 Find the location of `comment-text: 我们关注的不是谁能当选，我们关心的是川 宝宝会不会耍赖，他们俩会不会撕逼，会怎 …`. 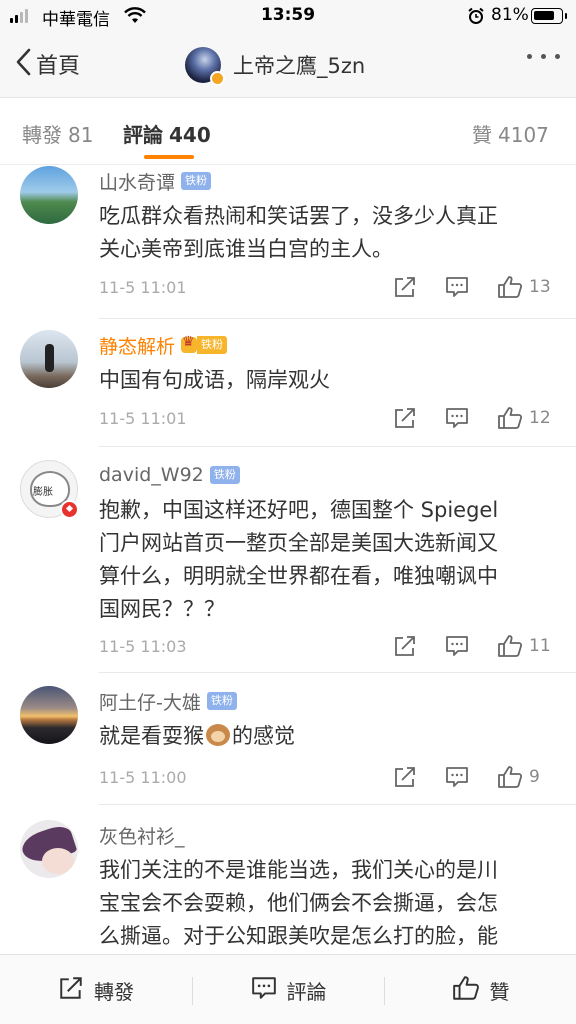

comment-text: 我们关注的不是谁能当选，我们关心的是川 宝宝会不会耍赖，他们俩会不会撕逼，会怎 … is located at coordinates (329, 903).